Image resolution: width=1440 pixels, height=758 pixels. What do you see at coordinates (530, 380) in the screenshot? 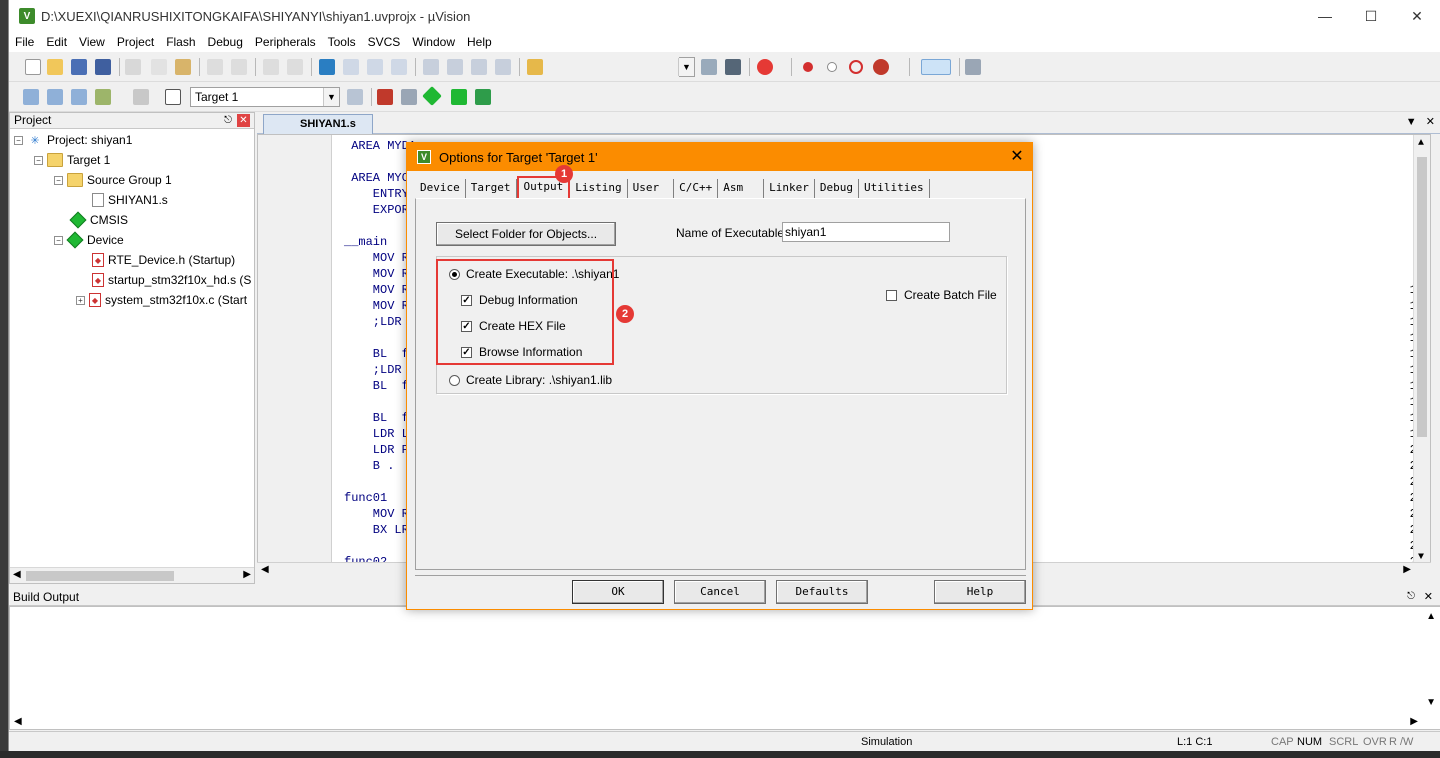
I see `create-library-option: Create Library: .\shiyan1.lib` at bounding box center [530, 380].